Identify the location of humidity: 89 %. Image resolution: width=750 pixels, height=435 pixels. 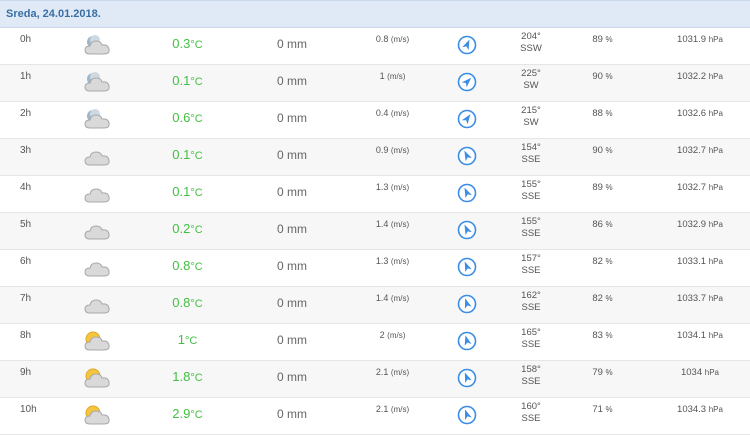
(602, 39).